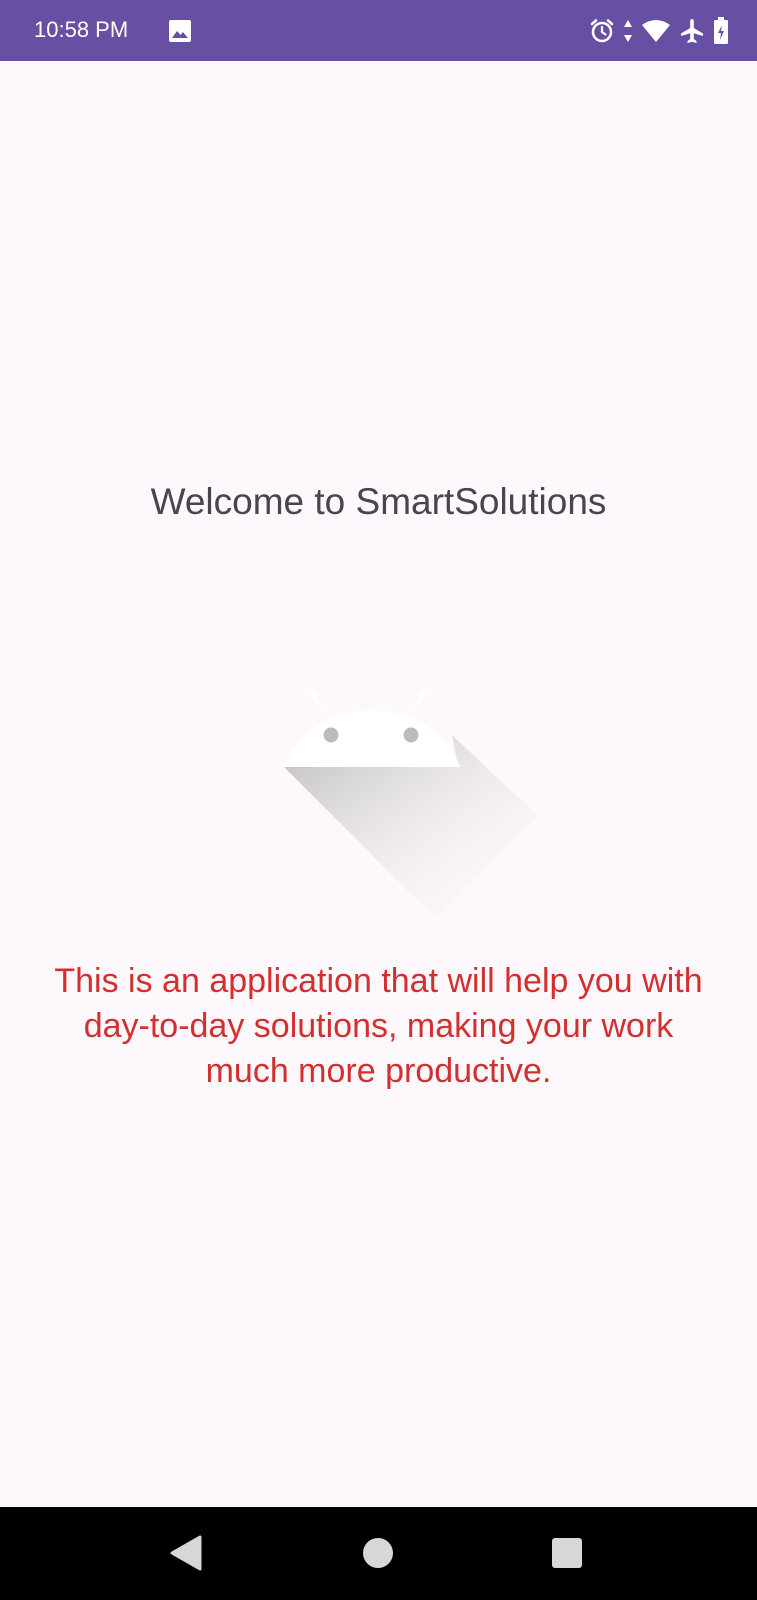 The image size is (757, 1600). I want to click on welcome-title: Welcome to SmartSolutions, so click(378, 501).